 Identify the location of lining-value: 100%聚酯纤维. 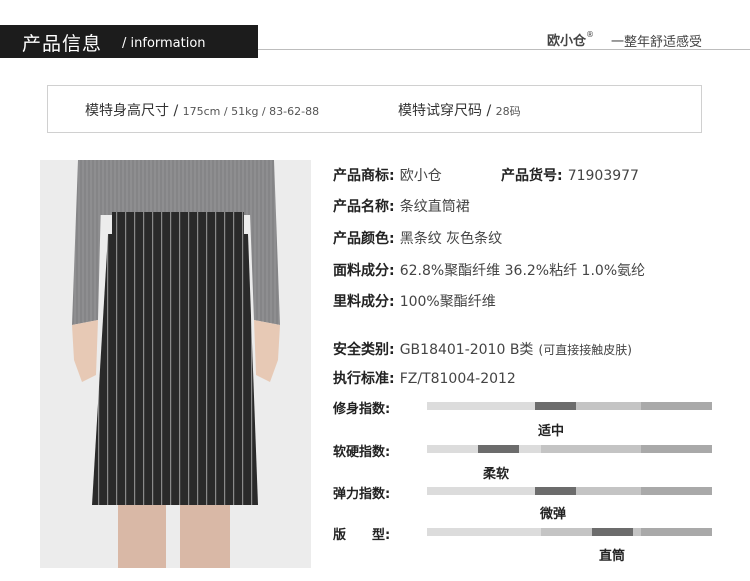
(447, 302).